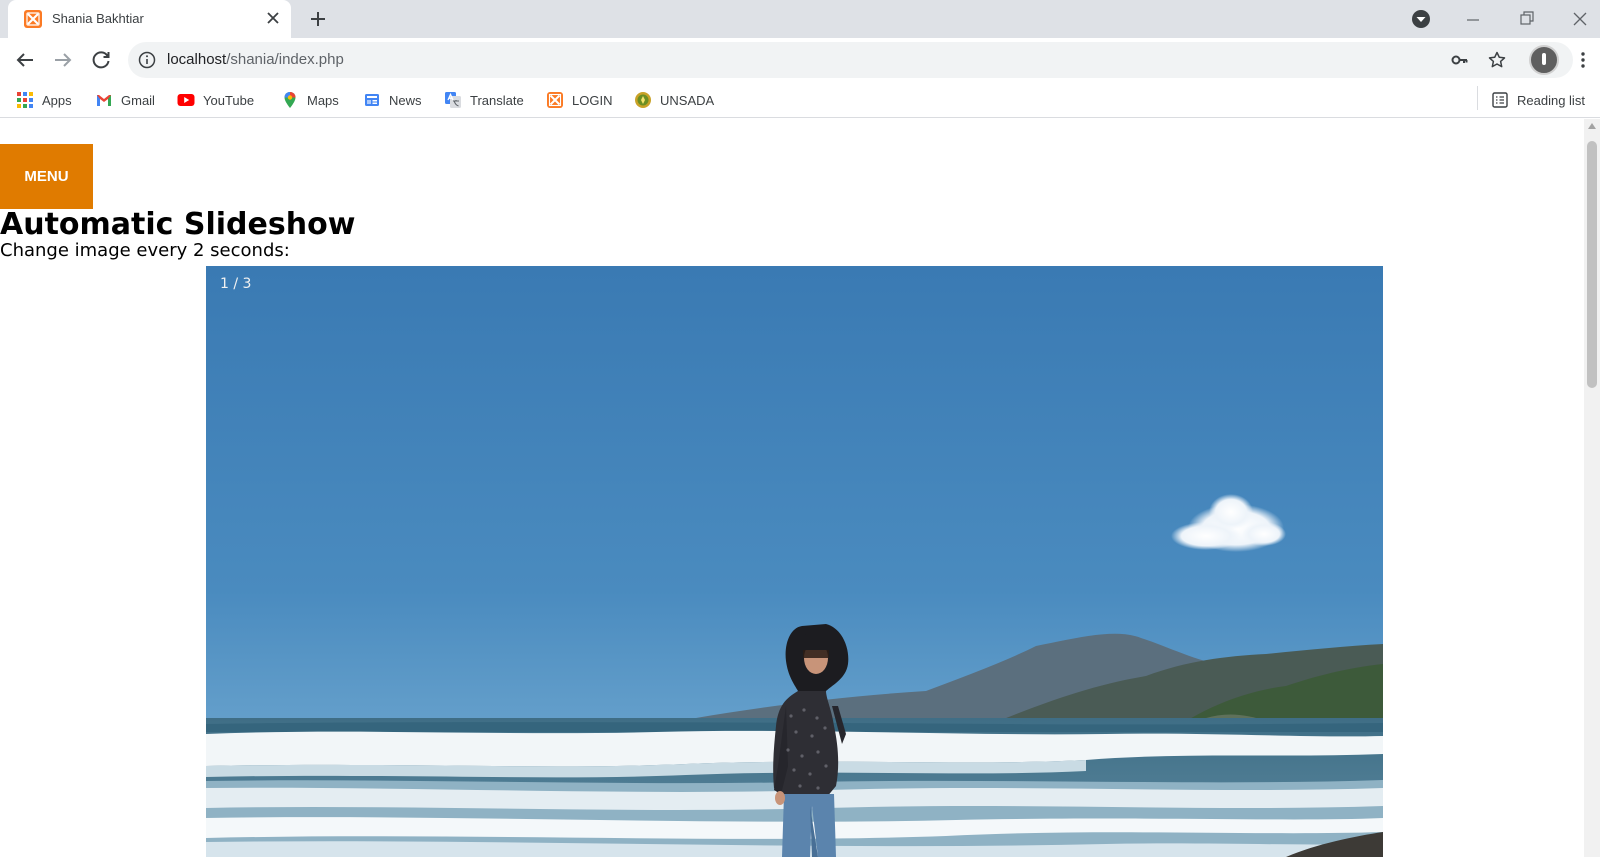  What do you see at coordinates (186, 100) in the screenshot?
I see `youtube-icon` at bounding box center [186, 100].